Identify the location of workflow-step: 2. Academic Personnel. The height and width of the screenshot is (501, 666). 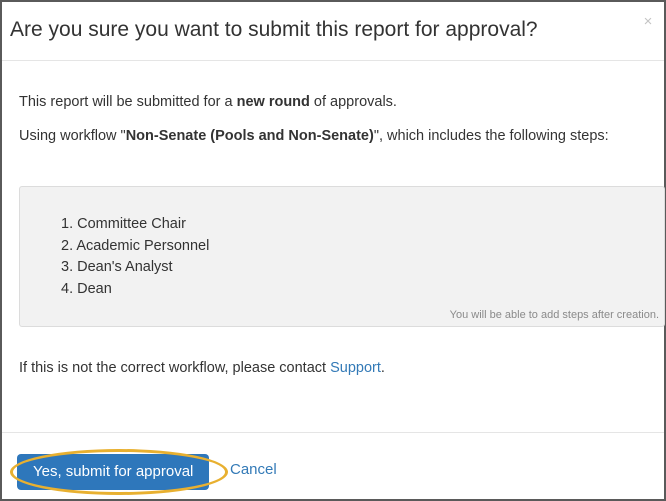
(135, 245).